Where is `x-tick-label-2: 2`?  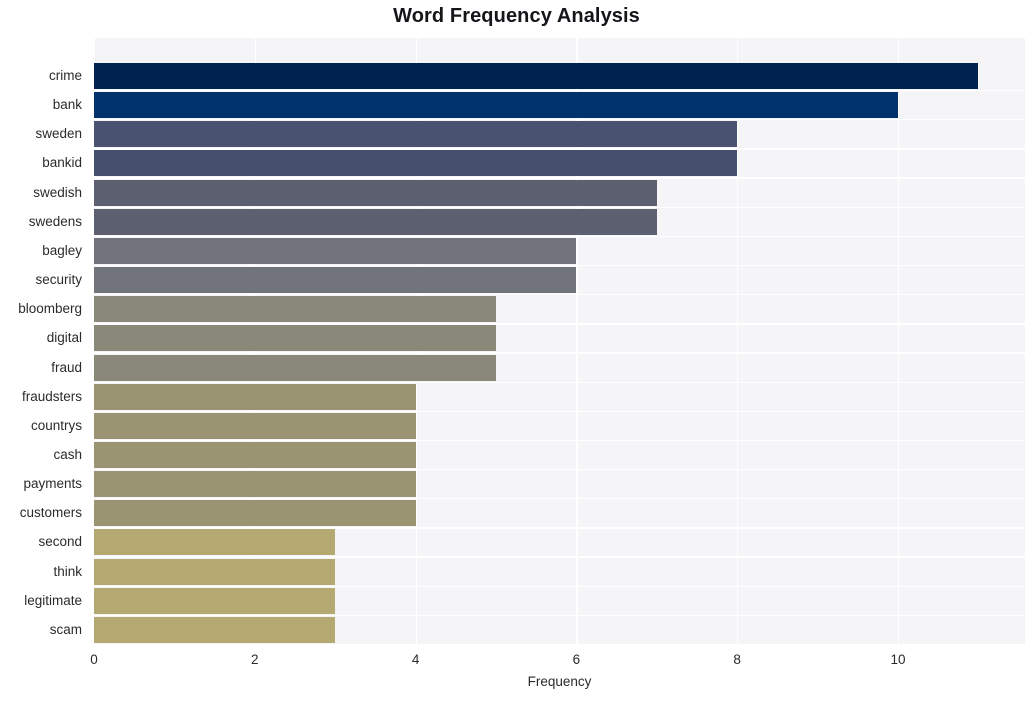 x-tick-label-2: 2 is located at coordinates (255, 659).